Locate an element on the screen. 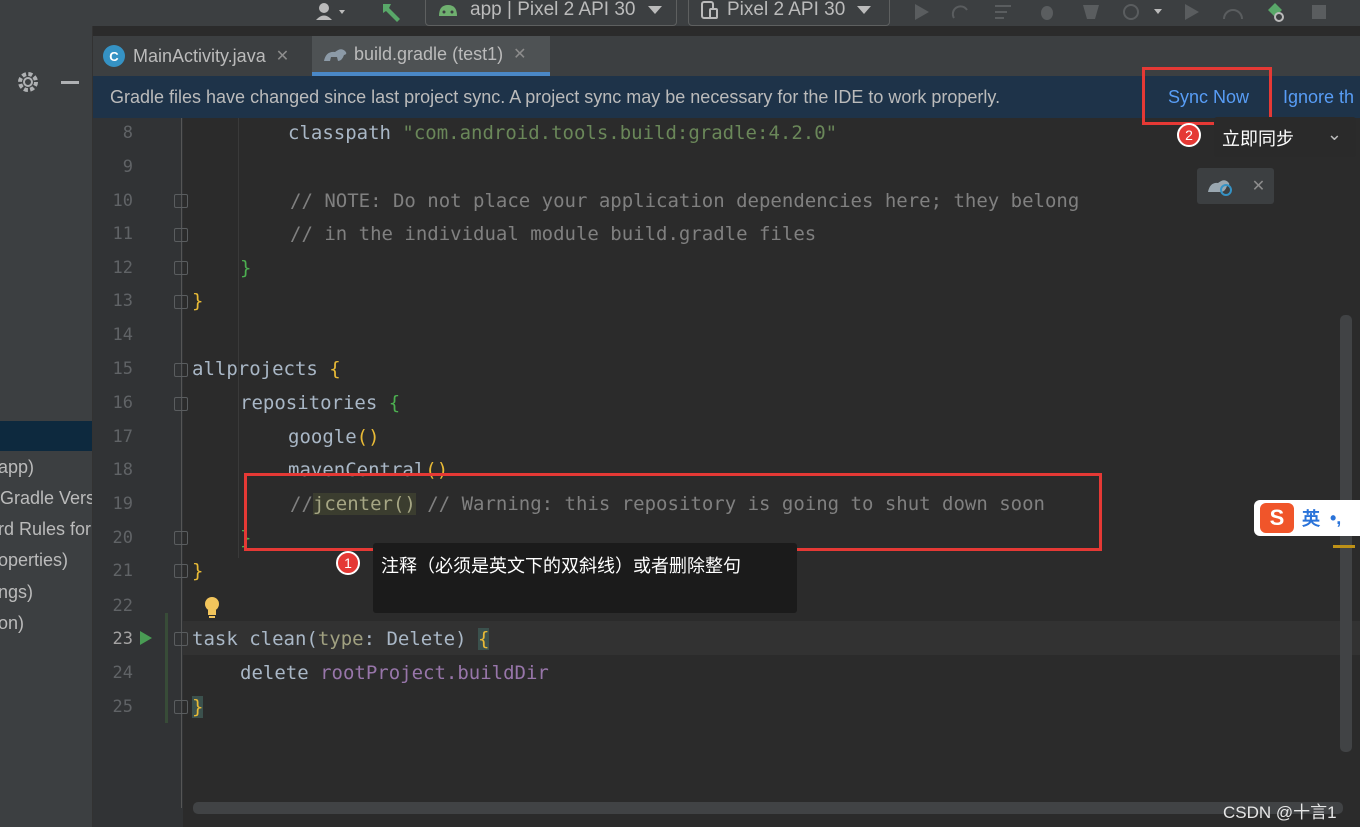 This screenshot has width=1360, height=827. run-config-dropdown: app | Pixel 2 API 30 is located at coordinates (551, 13).